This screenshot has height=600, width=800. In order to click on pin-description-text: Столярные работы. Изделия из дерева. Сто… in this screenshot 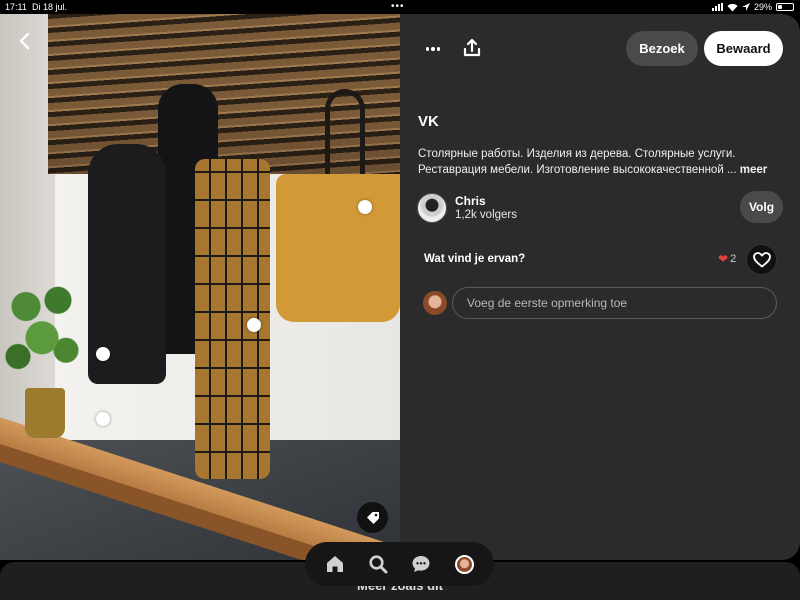, I will do `click(577, 162)`.